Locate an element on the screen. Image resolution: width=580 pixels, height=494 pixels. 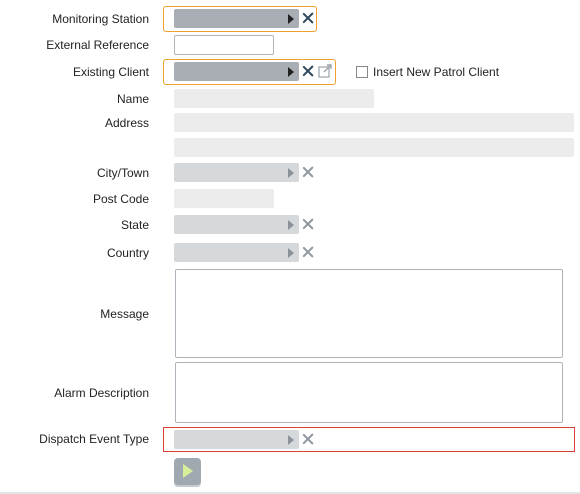
external-reference-input is located at coordinates (224, 45).